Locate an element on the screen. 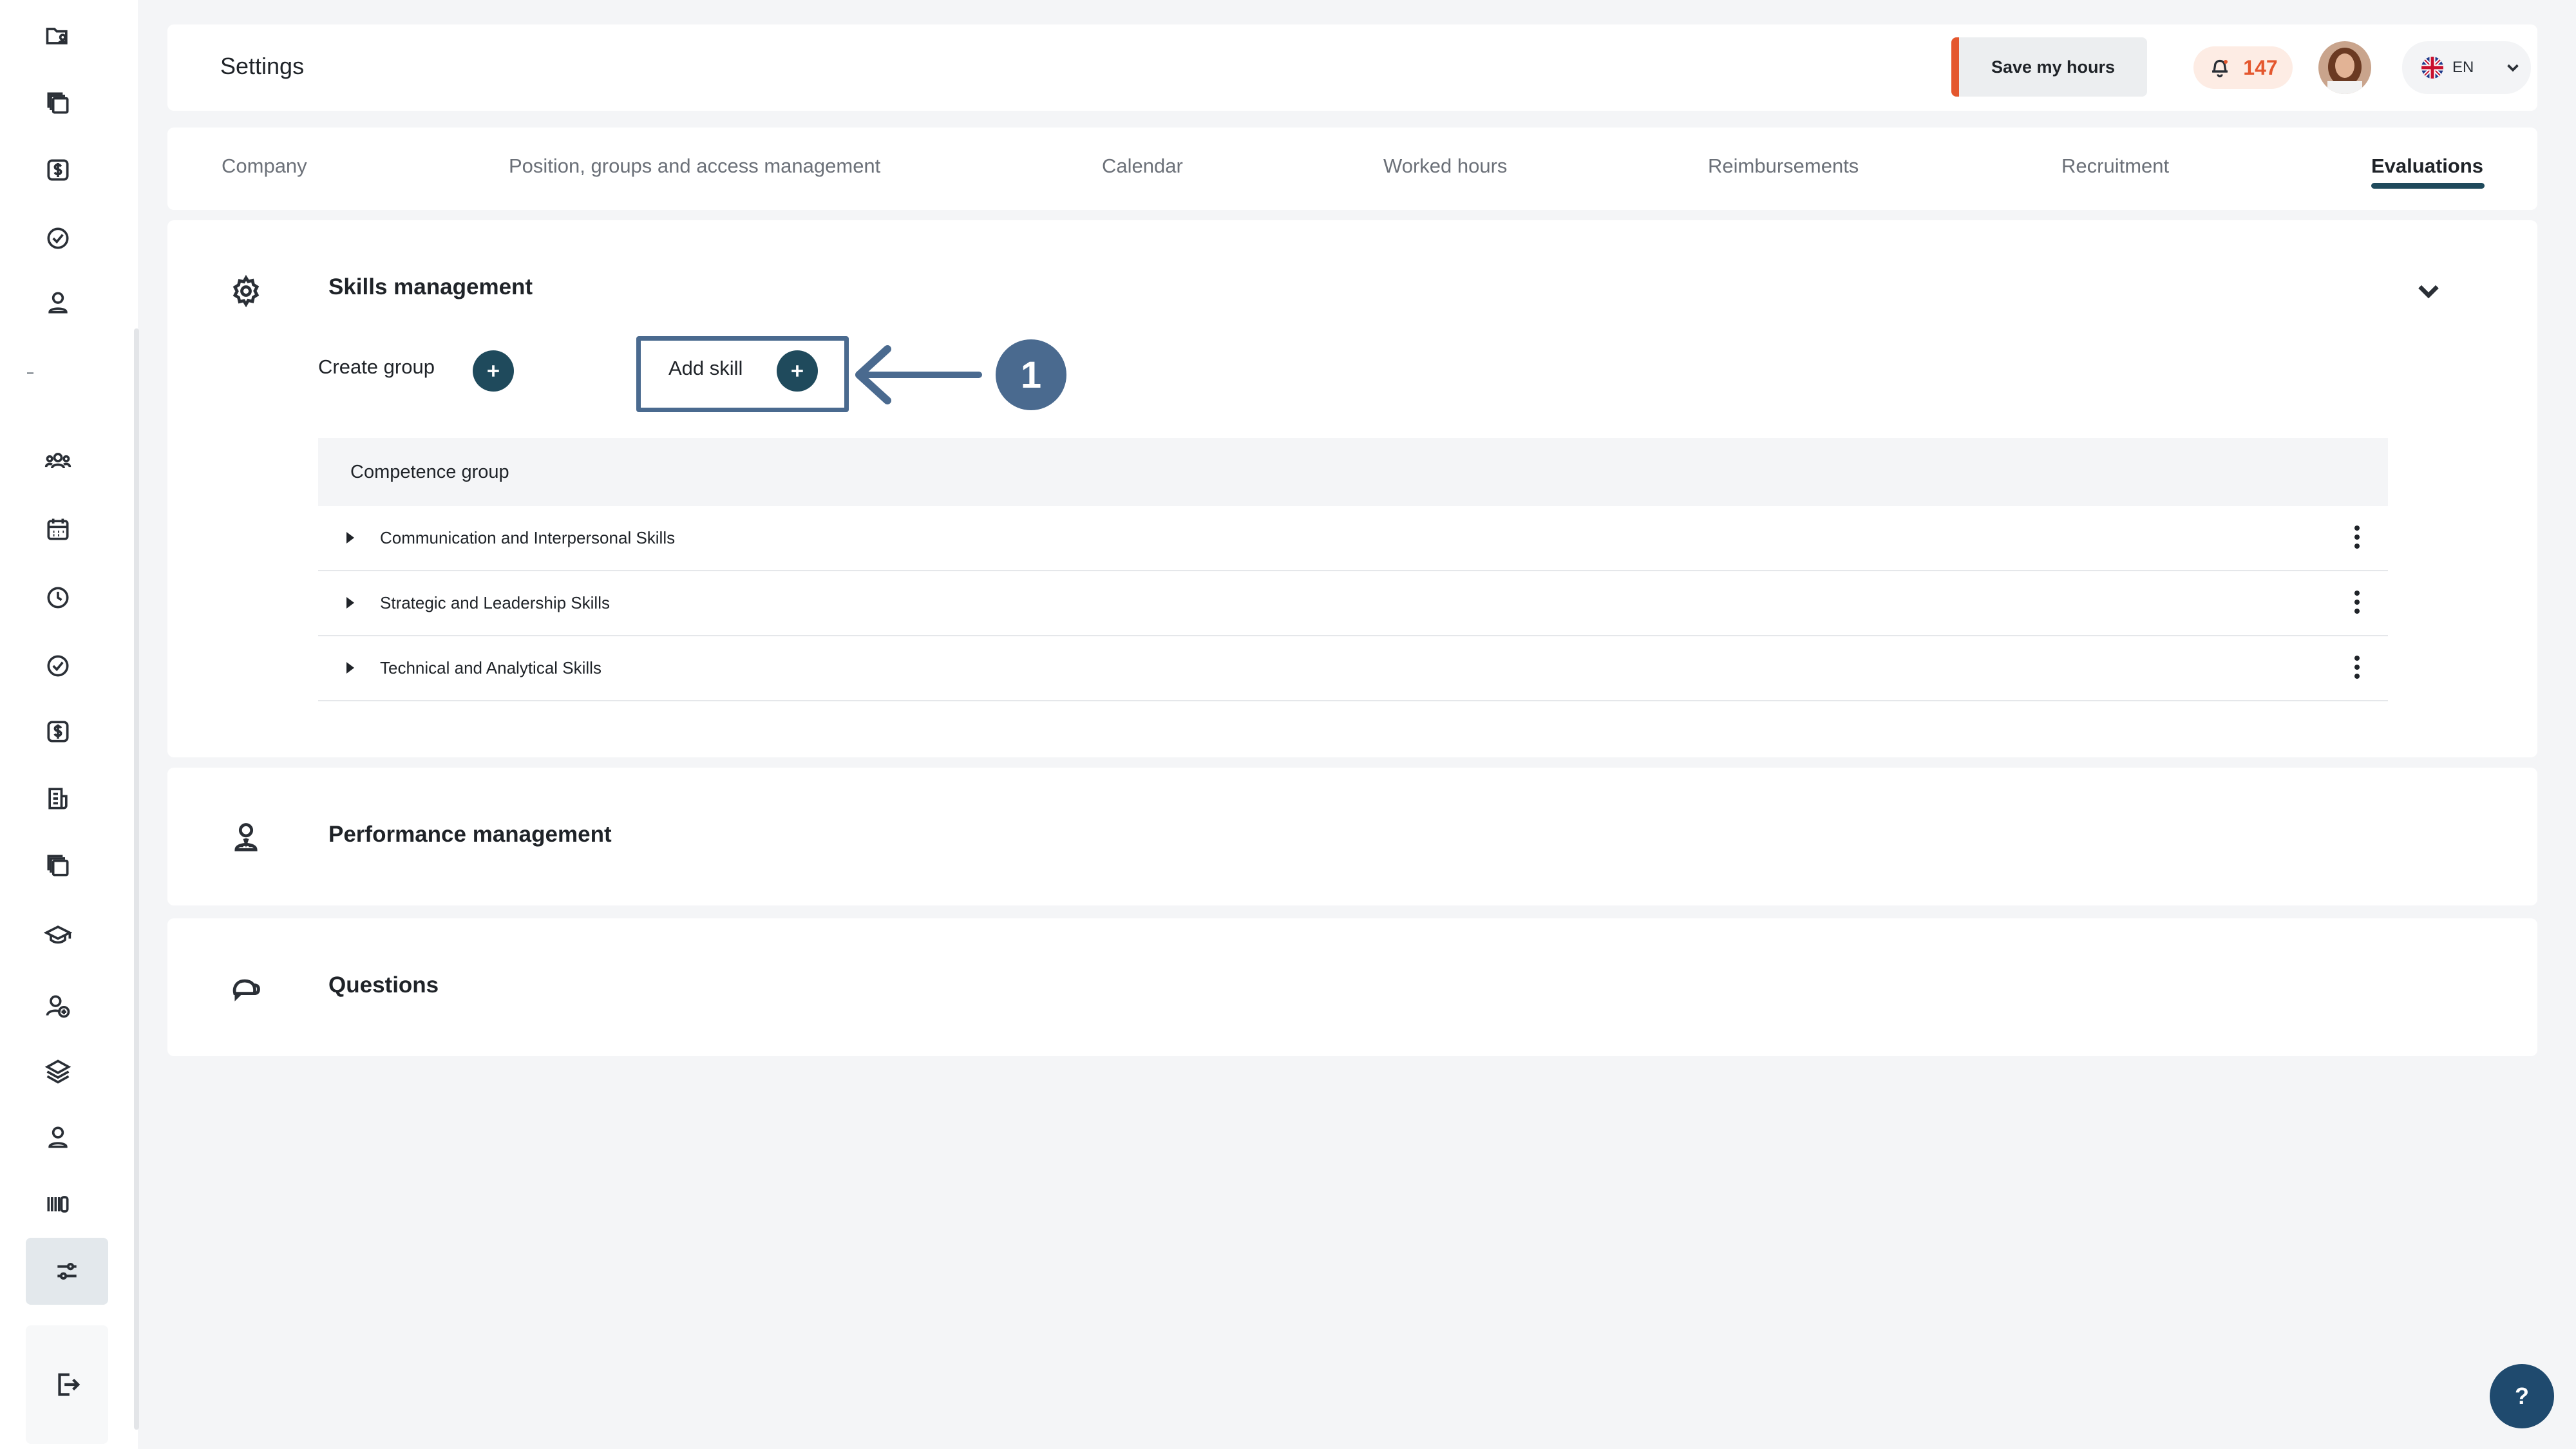 Image resolution: width=2576 pixels, height=1449 pixels. graduation-icon is located at coordinates (58, 935).